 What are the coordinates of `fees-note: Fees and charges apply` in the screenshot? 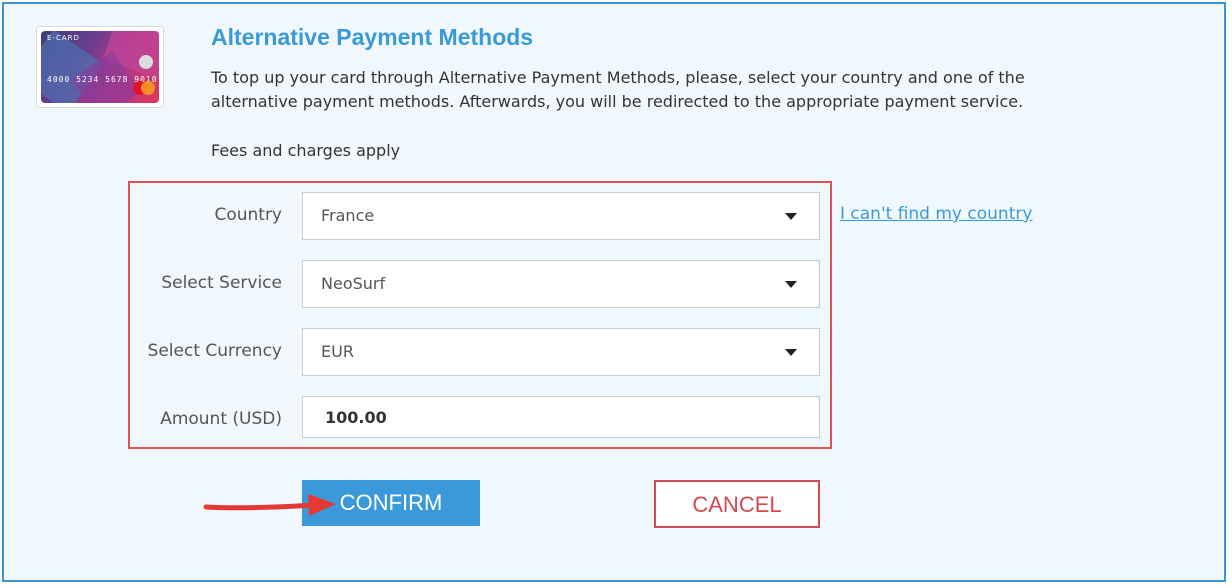 It's located at (306, 150).